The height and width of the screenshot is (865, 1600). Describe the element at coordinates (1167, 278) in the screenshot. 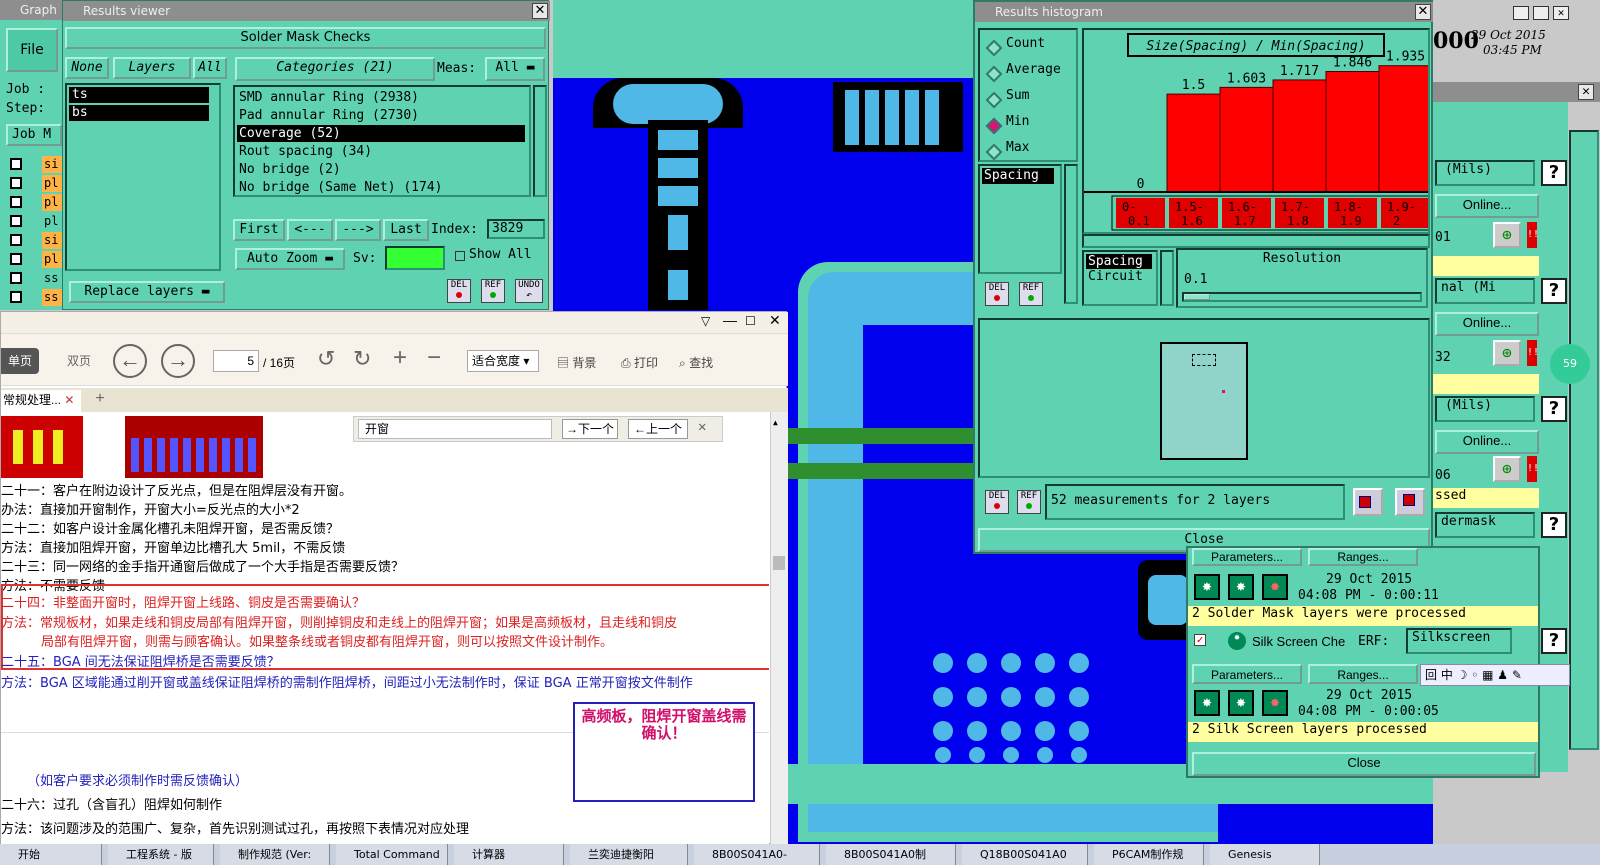

I see `spacing-scrollbar` at that location.